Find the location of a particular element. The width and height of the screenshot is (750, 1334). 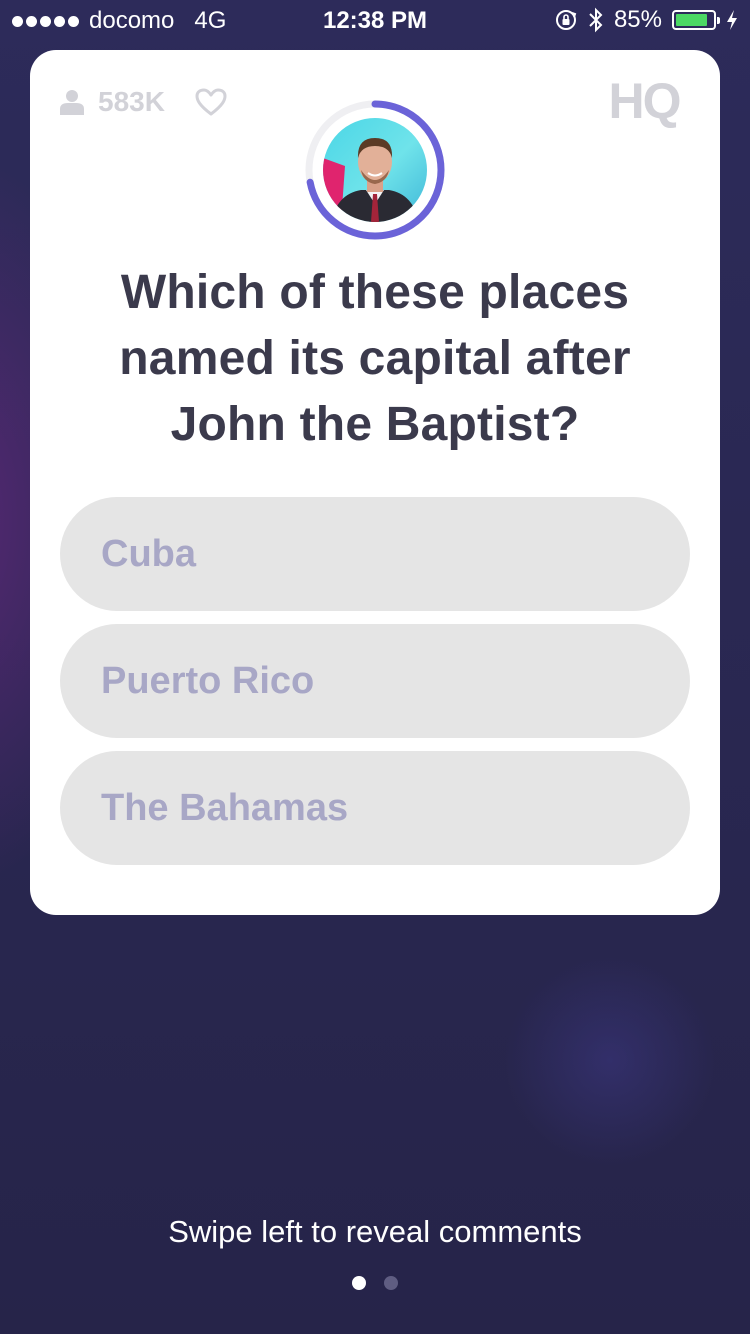

hq-logo-text: HQ is located at coordinates (644, 100).